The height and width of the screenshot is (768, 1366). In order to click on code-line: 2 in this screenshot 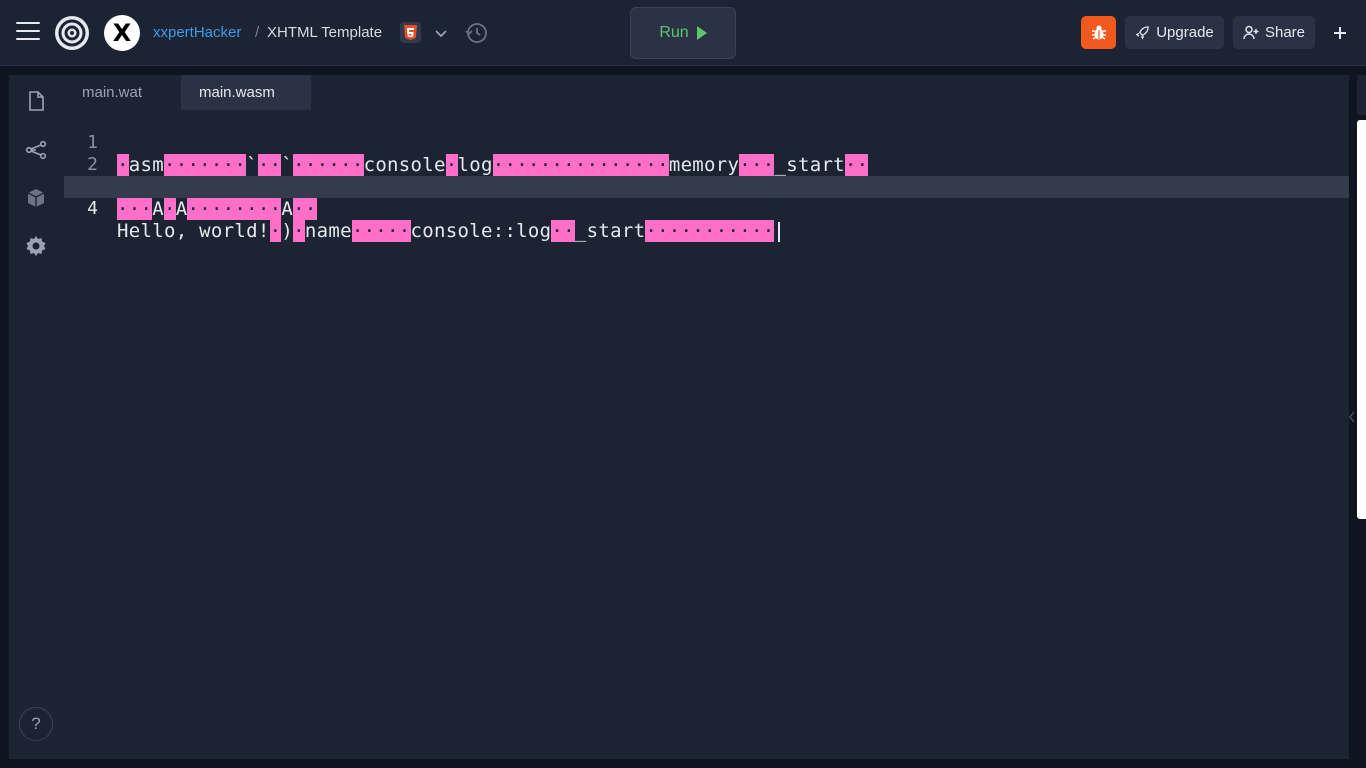, I will do `click(706, 153)`.